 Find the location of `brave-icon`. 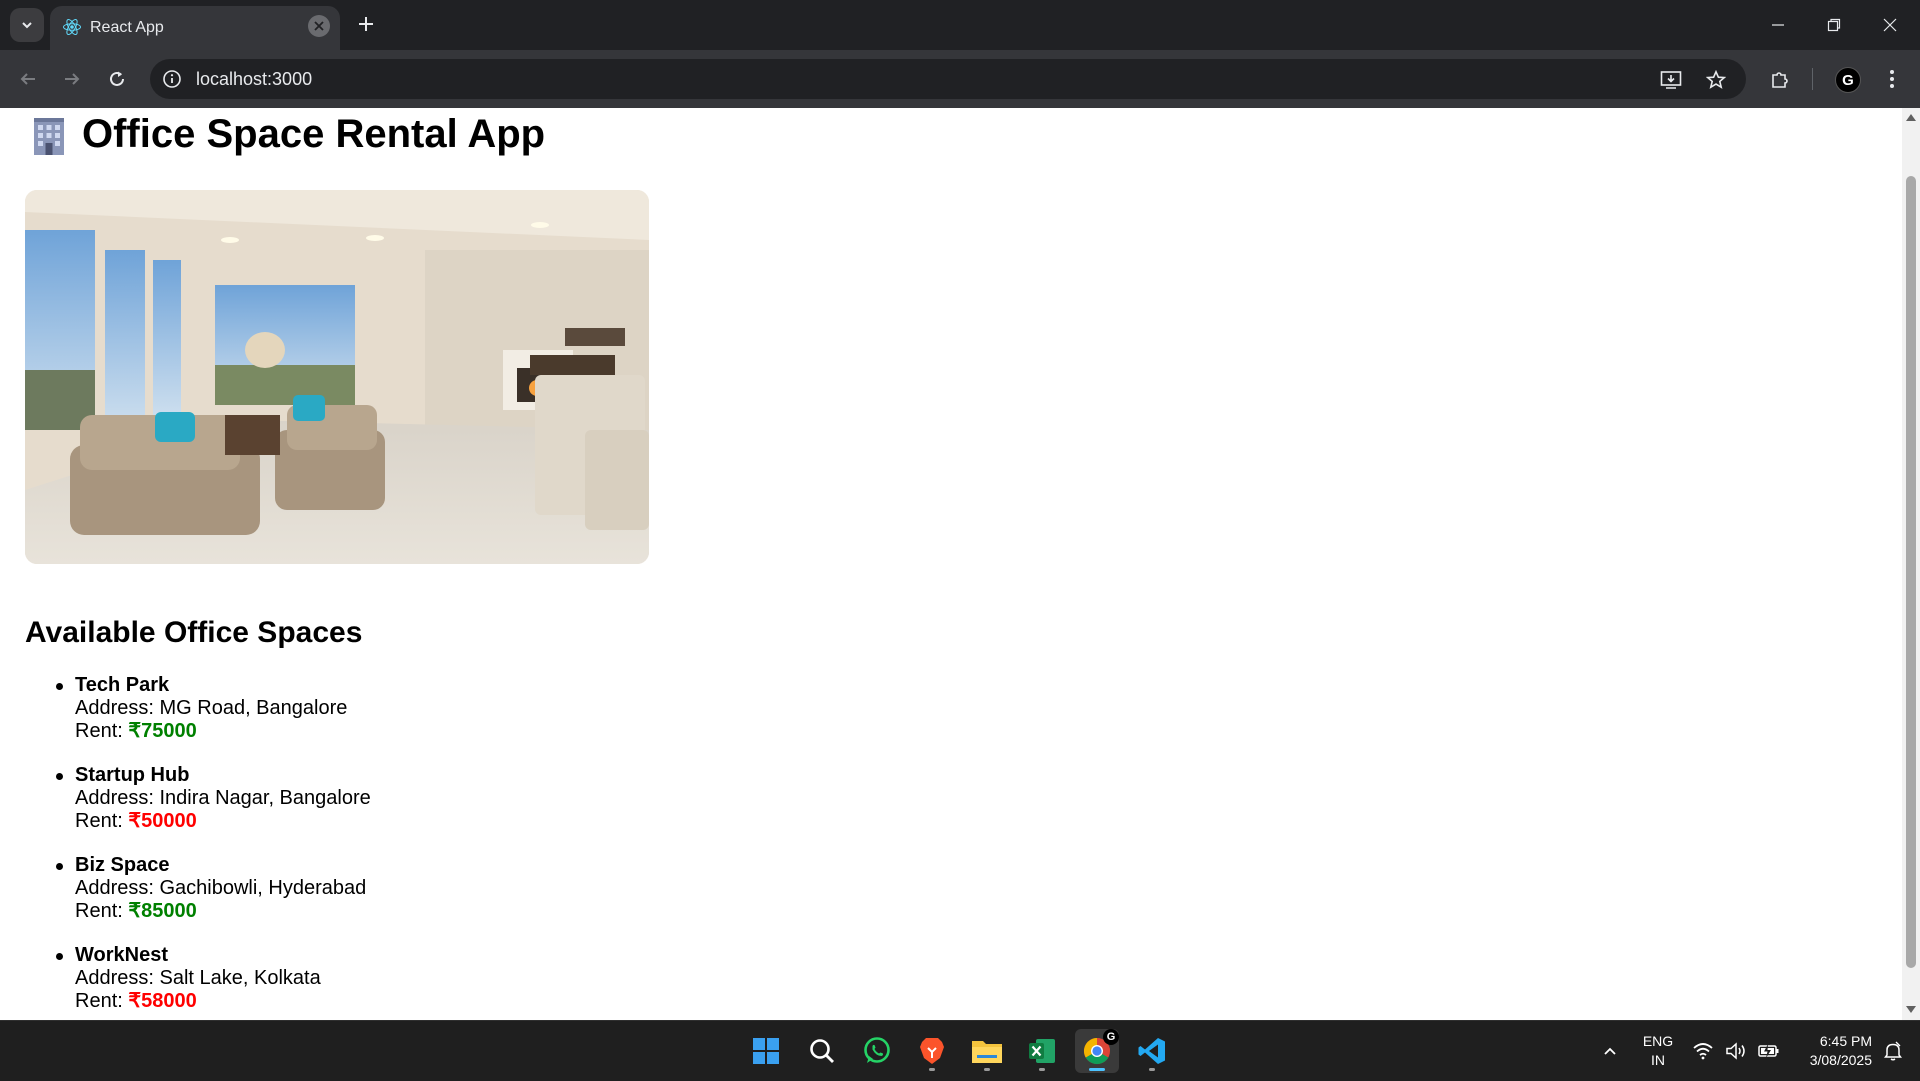

brave-icon is located at coordinates (932, 1051).